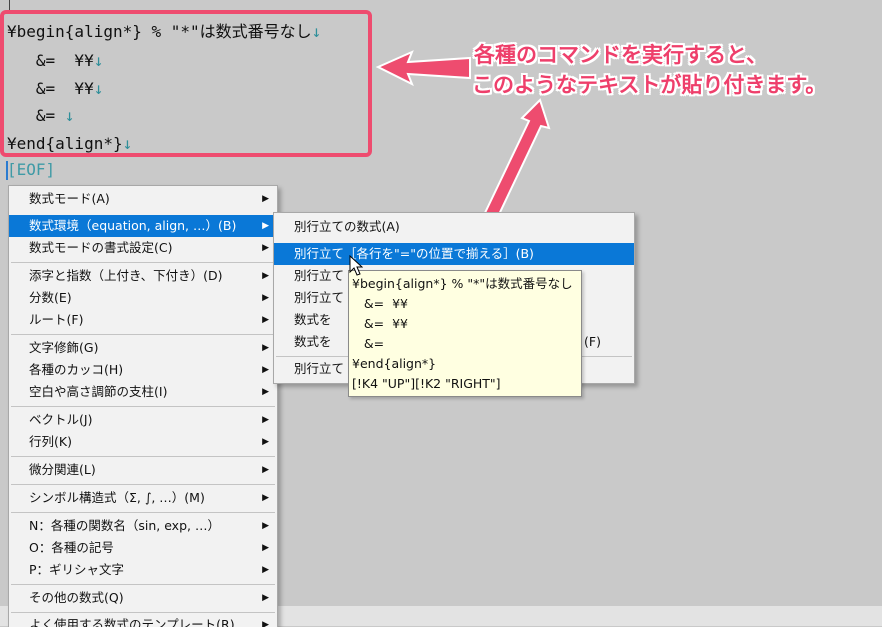 The image size is (882, 627). What do you see at coordinates (143, 320) in the screenshot?
I see `menu-item-root: ルート(F) ▶` at bounding box center [143, 320].